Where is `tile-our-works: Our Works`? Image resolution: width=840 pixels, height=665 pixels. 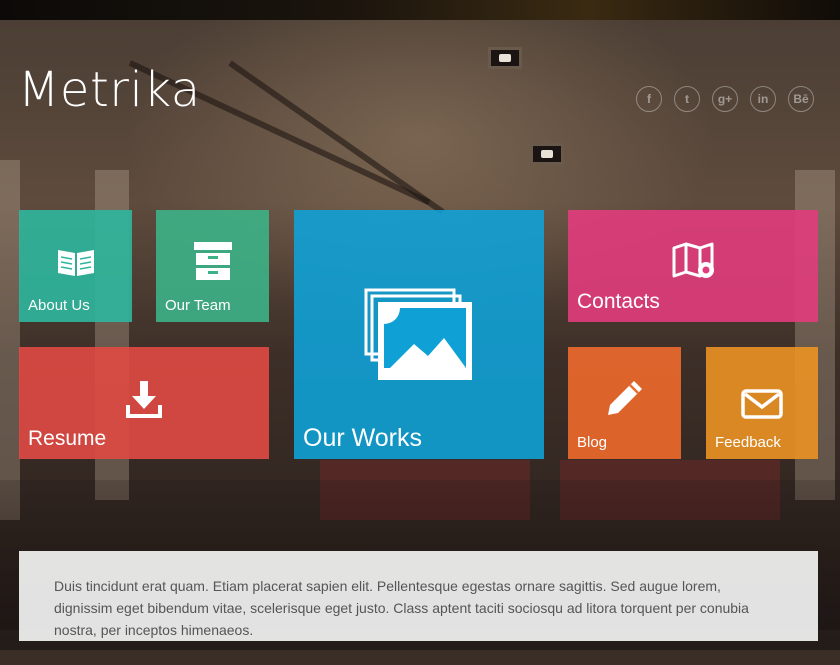 tile-our-works: Our Works is located at coordinates (419, 334).